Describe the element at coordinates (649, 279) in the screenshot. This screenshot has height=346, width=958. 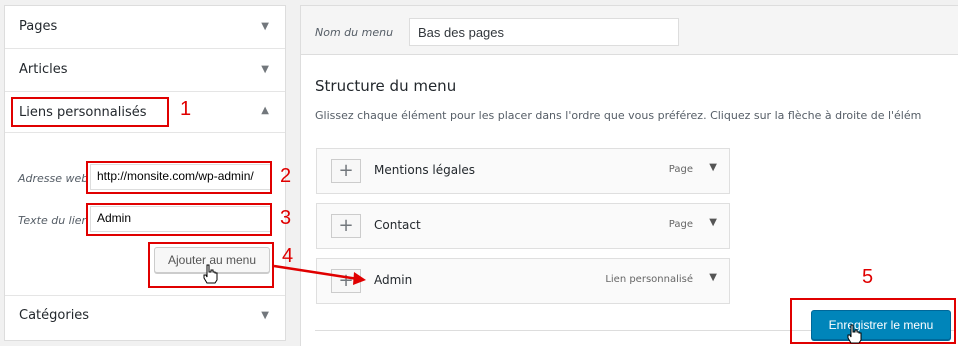
I see `menu-item-type: Lien personnalisé` at that location.